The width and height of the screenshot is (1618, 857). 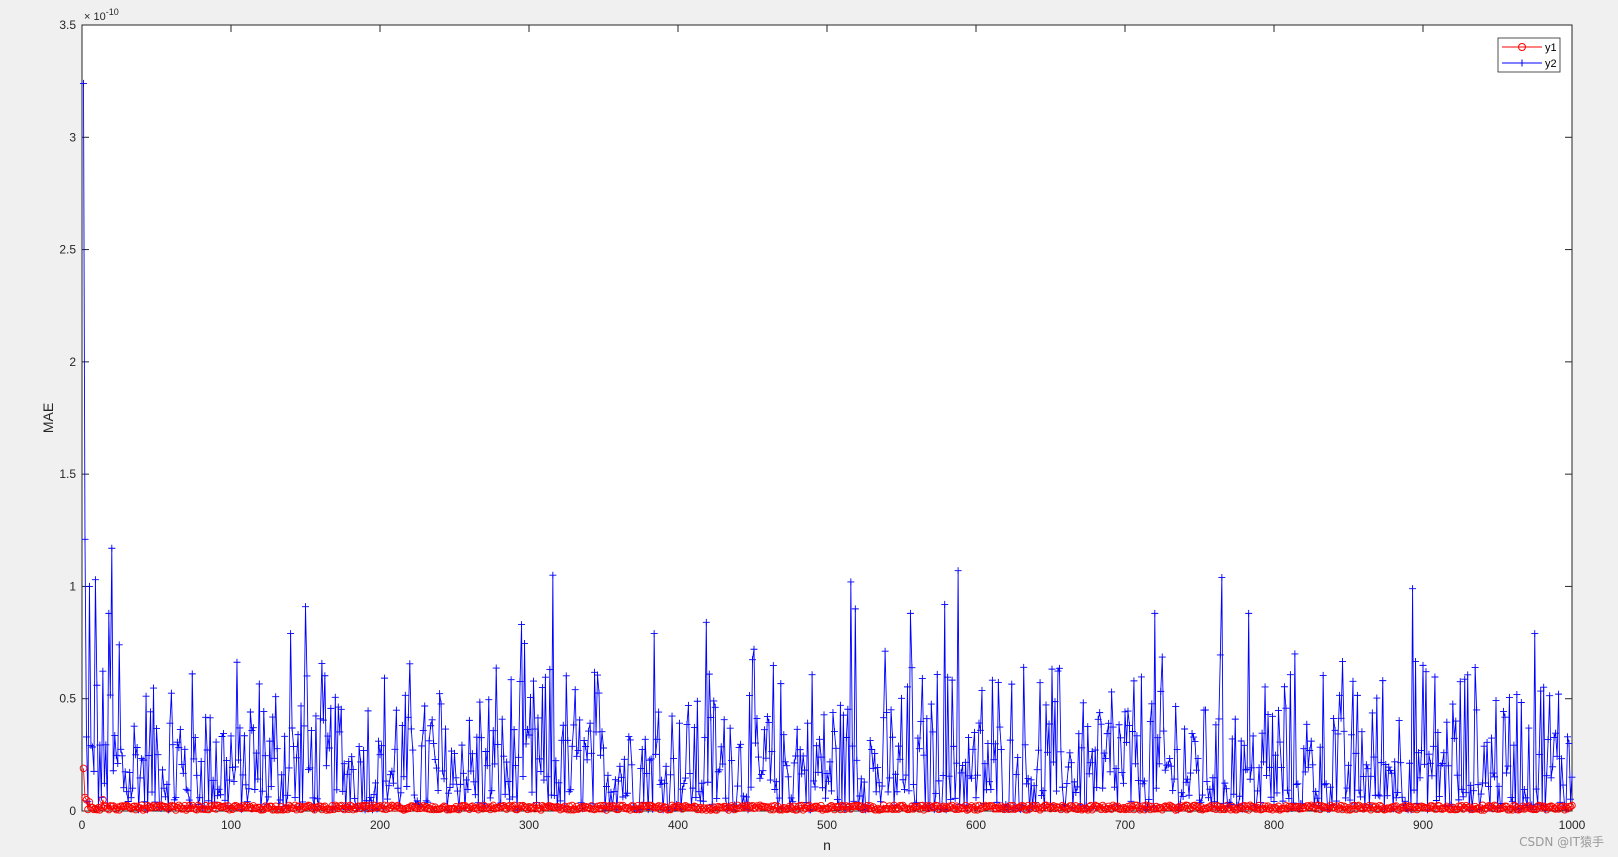 I want to click on y-tick-label: 2, so click(x=72, y=362).